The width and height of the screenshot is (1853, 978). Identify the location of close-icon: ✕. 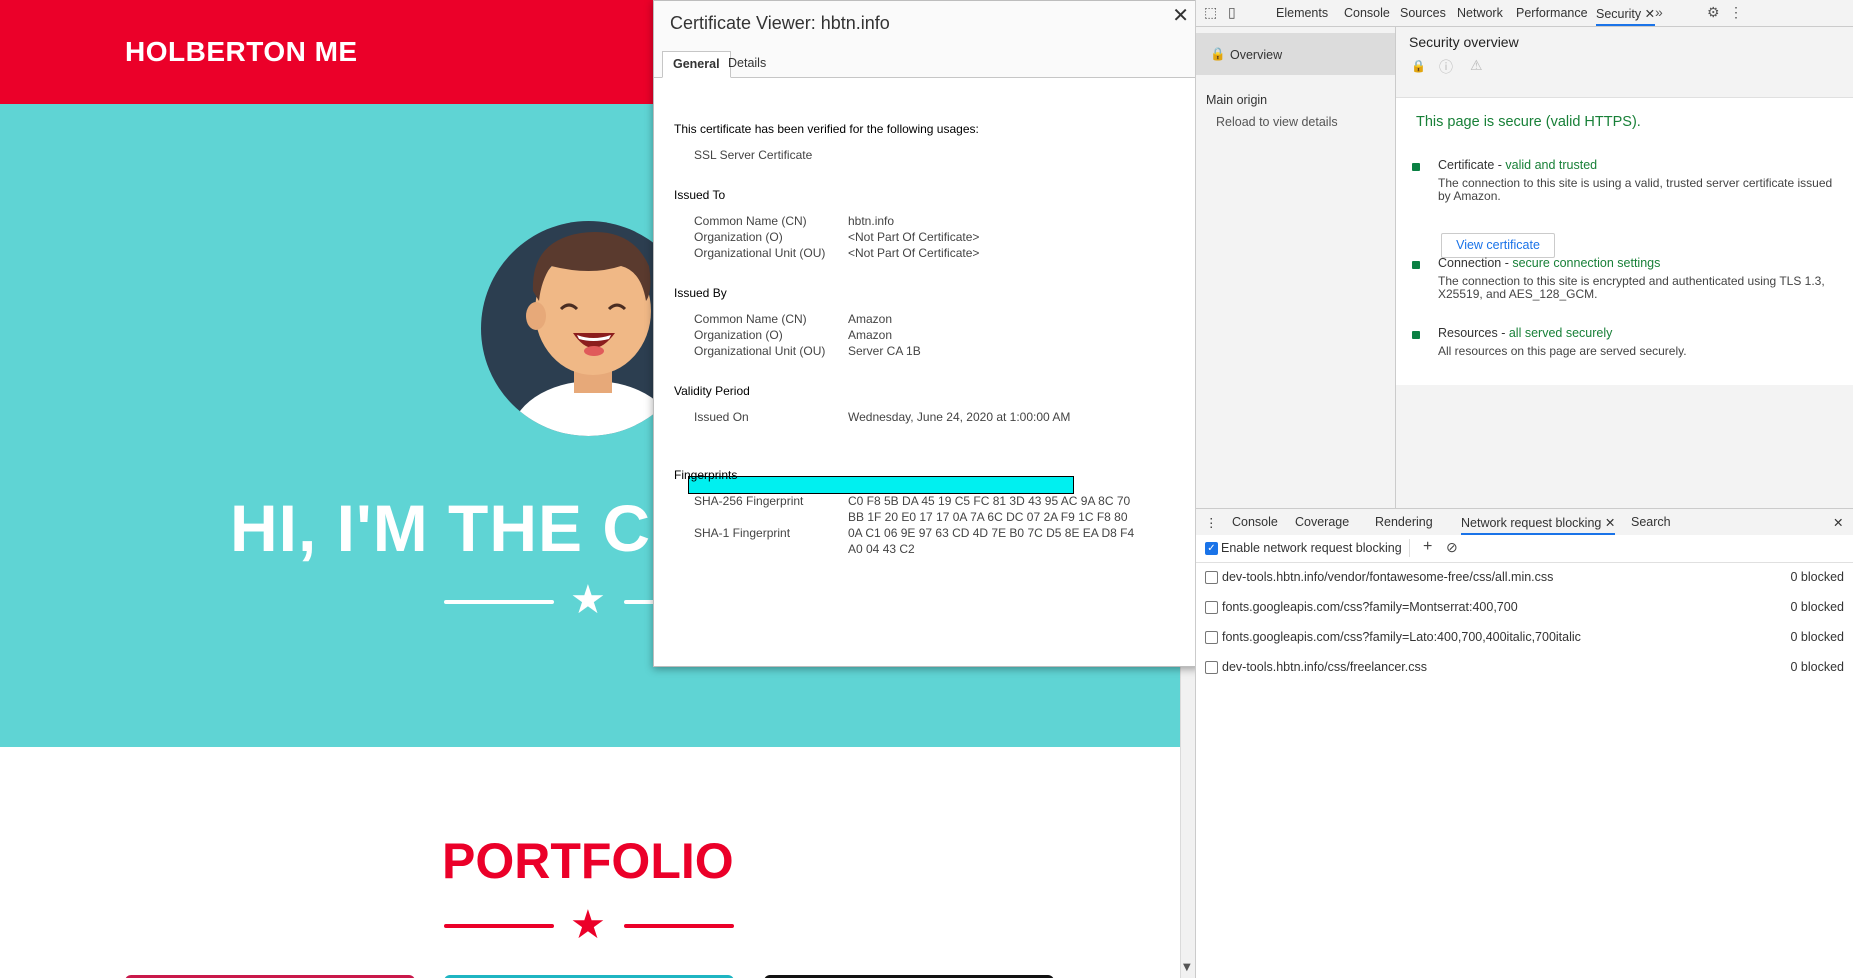
(1180, 15).